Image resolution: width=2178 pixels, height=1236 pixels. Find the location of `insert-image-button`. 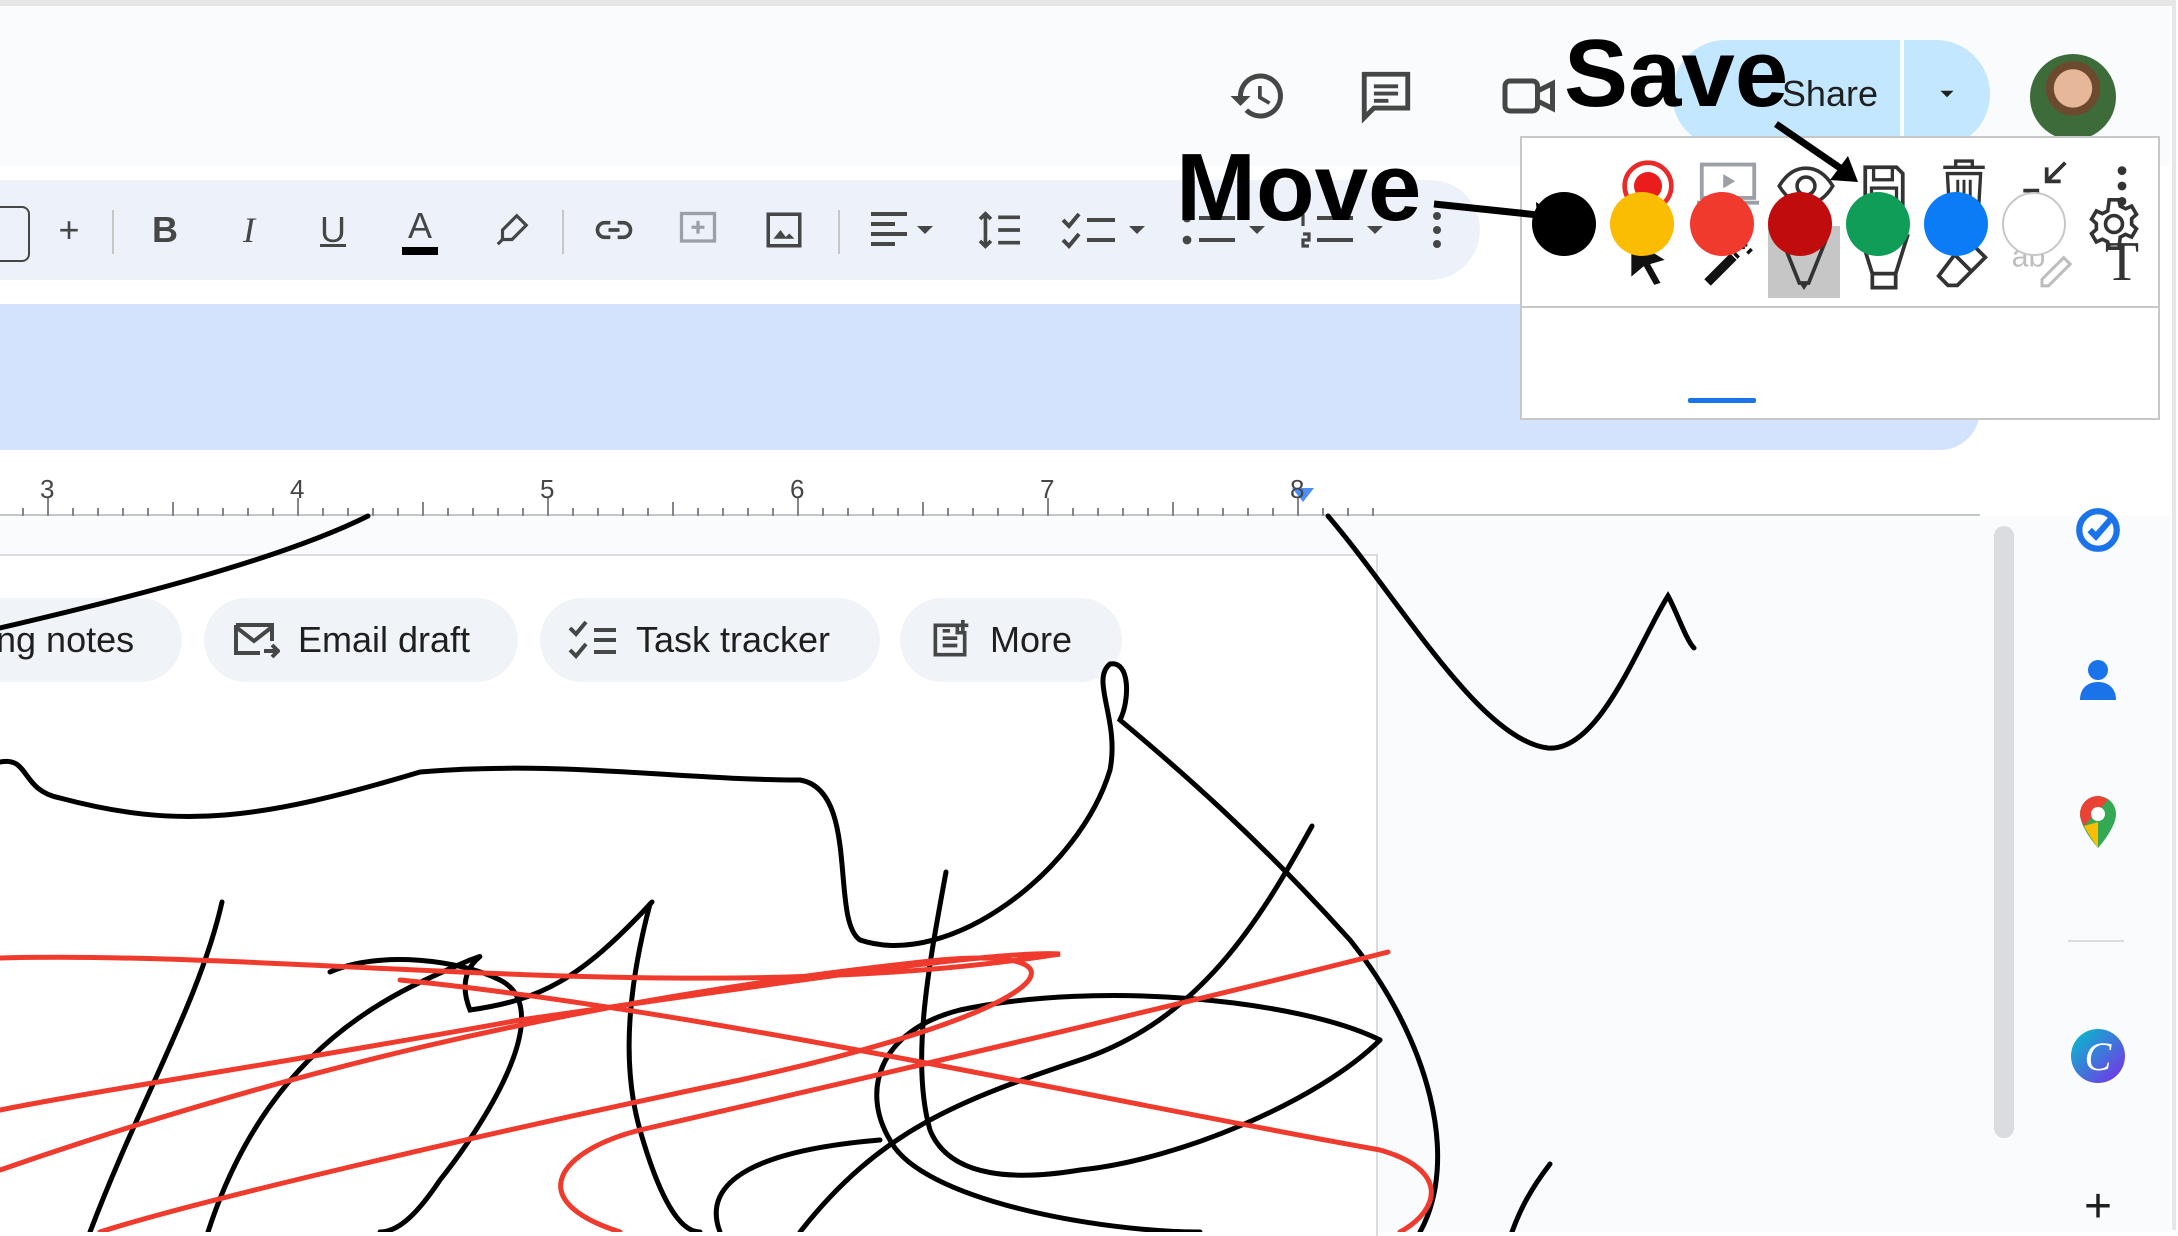

insert-image-button is located at coordinates (784, 230).